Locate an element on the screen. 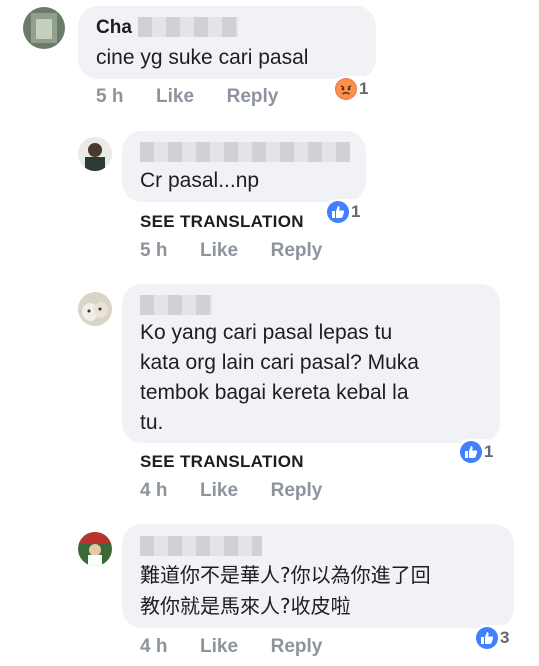 This screenshot has height=666, width=539. comment-text-line: cine yg suke cari pasal is located at coordinates (202, 57).